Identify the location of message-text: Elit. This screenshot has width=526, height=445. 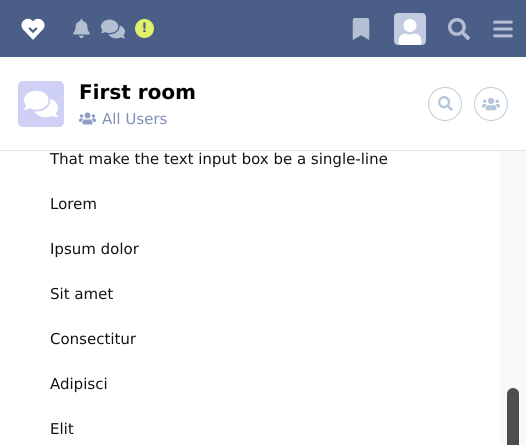
(62, 429).